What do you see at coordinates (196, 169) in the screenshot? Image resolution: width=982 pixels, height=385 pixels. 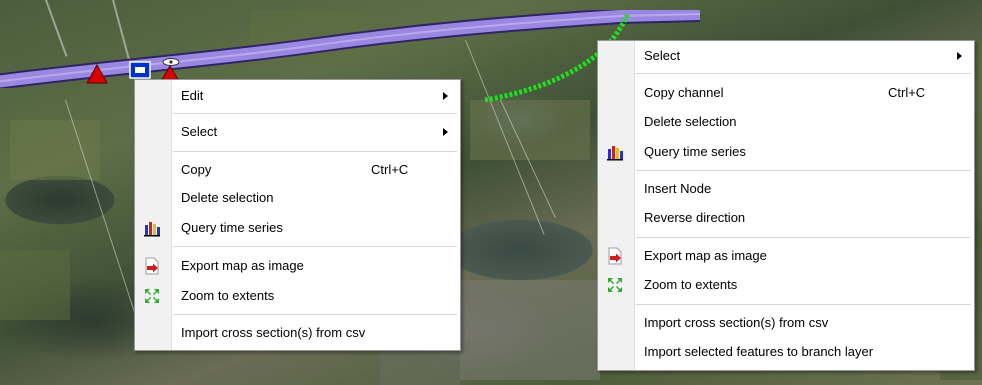 I see `menu-item-label: Copy` at bounding box center [196, 169].